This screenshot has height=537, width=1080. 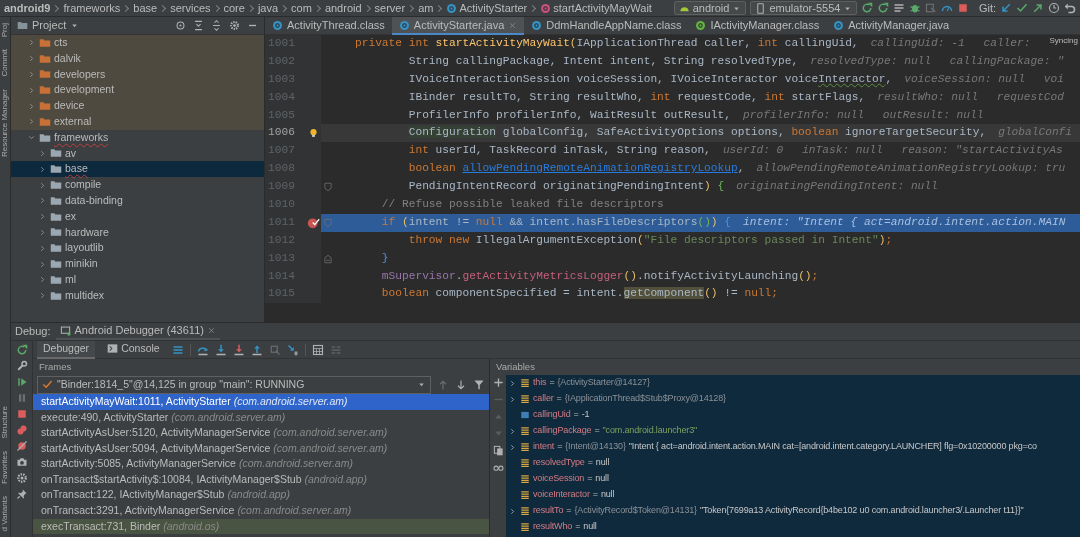 I want to click on breadcrumb-item: core, so click(x=234, y=8).